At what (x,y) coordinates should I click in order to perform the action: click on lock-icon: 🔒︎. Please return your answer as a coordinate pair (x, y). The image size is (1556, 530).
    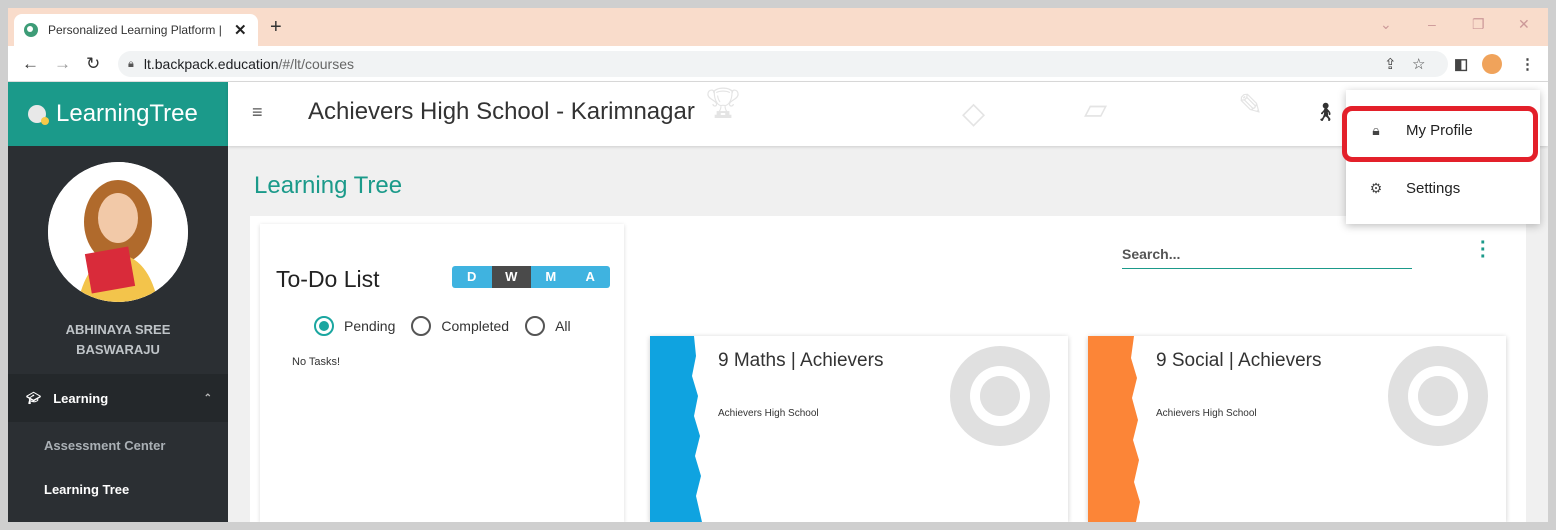
    Looking at the image, I should click on (131, 63).